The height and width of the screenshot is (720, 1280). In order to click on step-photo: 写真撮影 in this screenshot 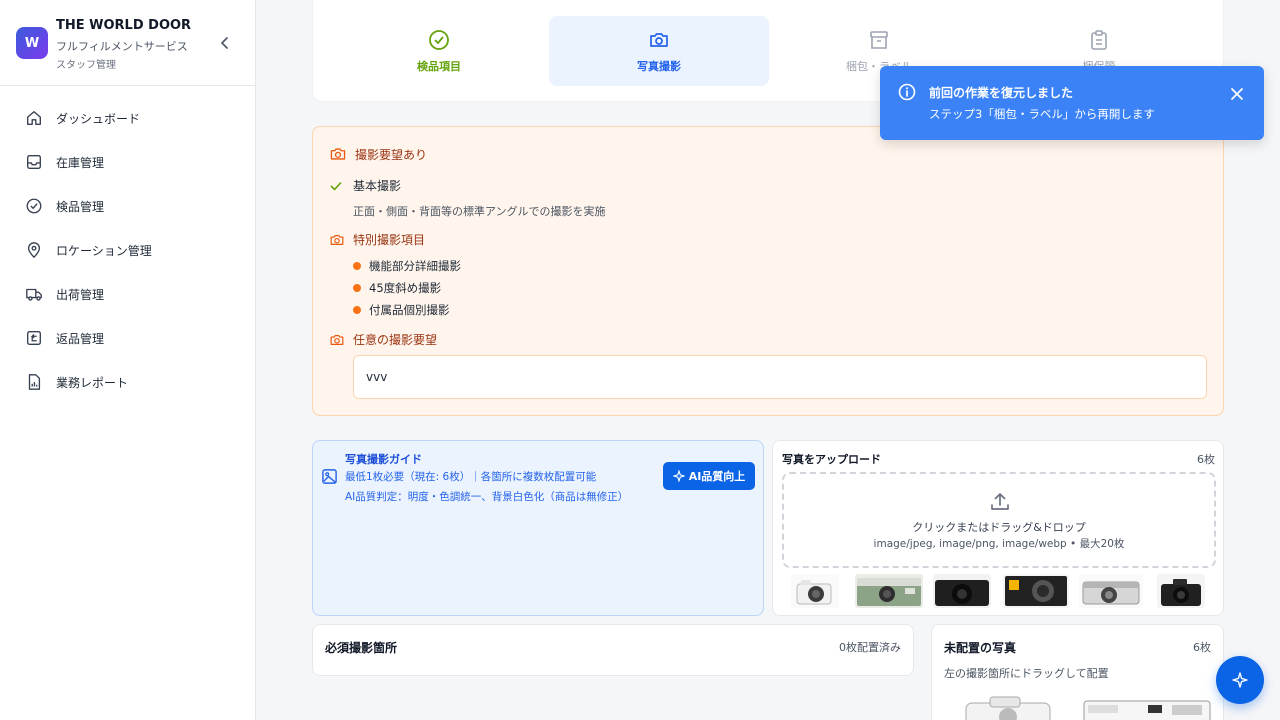, I will do `click(659, 51)`.